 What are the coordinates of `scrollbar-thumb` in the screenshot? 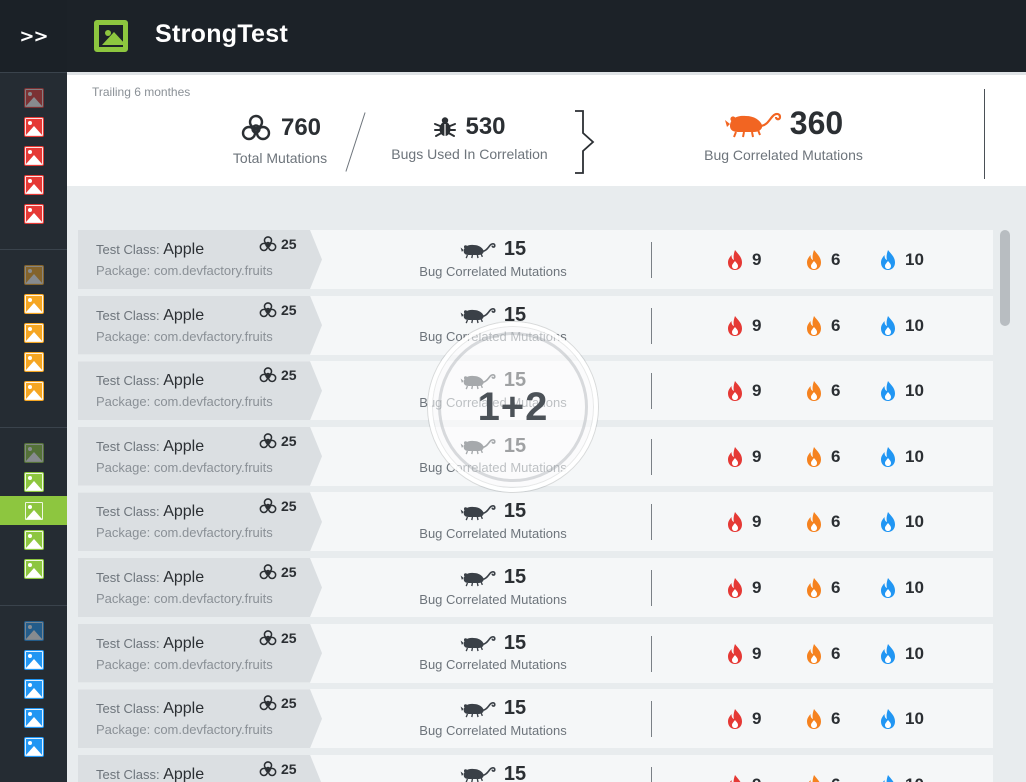 It's located at (1005, 278).